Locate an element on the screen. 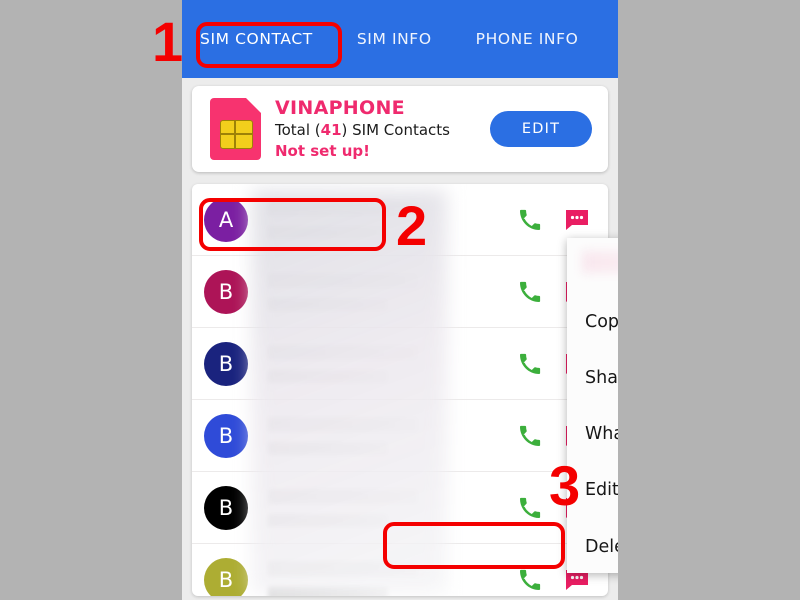 The height and width of the screenshot is (600, 800). edit-button: EDIT is located at coordinates (541, 129).